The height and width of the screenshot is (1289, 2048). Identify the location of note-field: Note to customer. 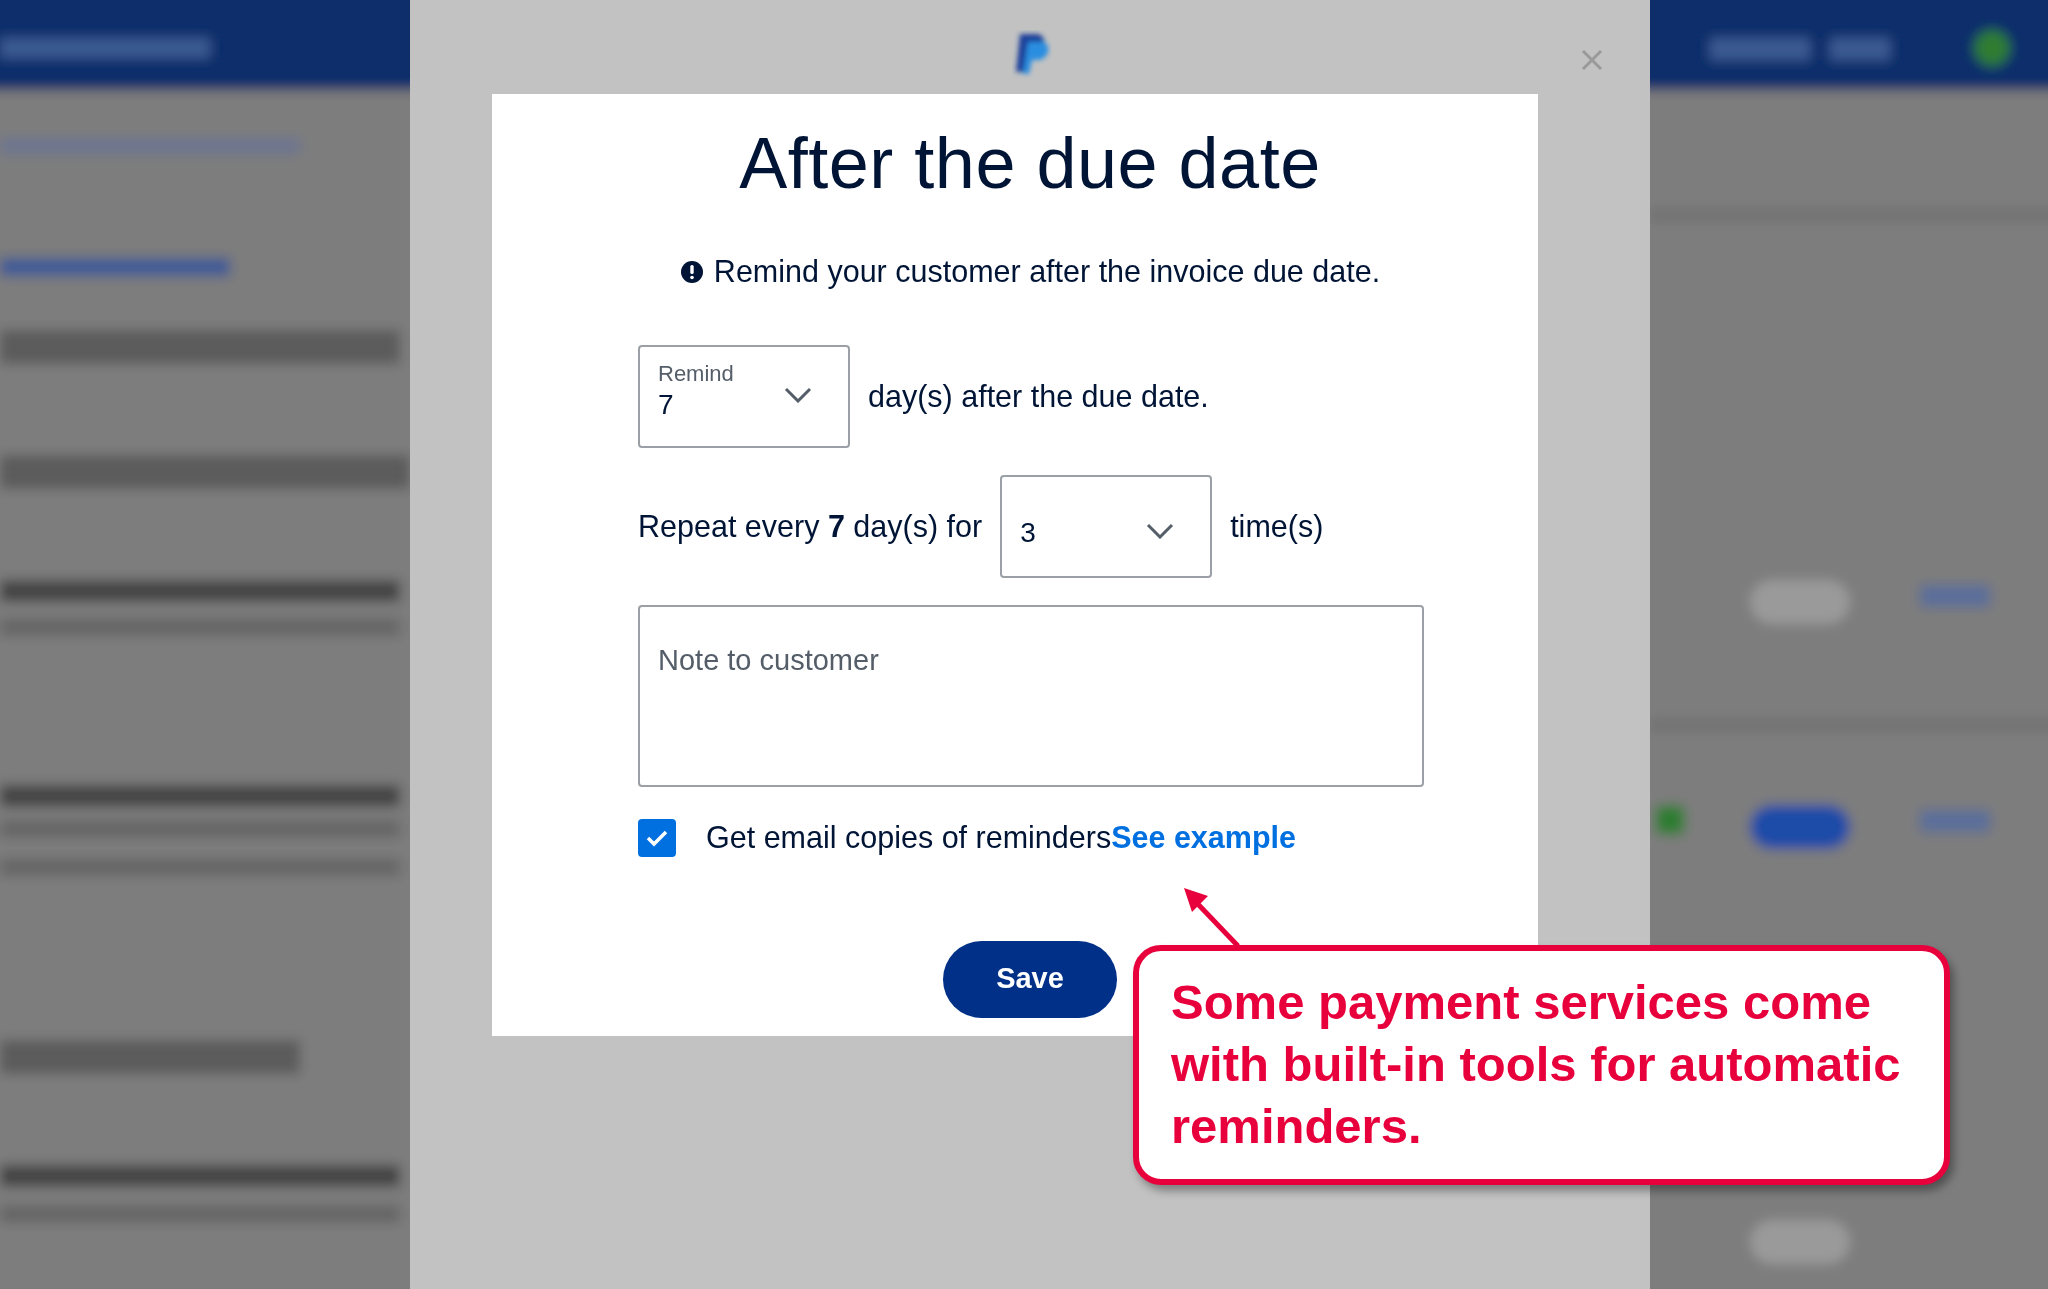
(1031, 695).